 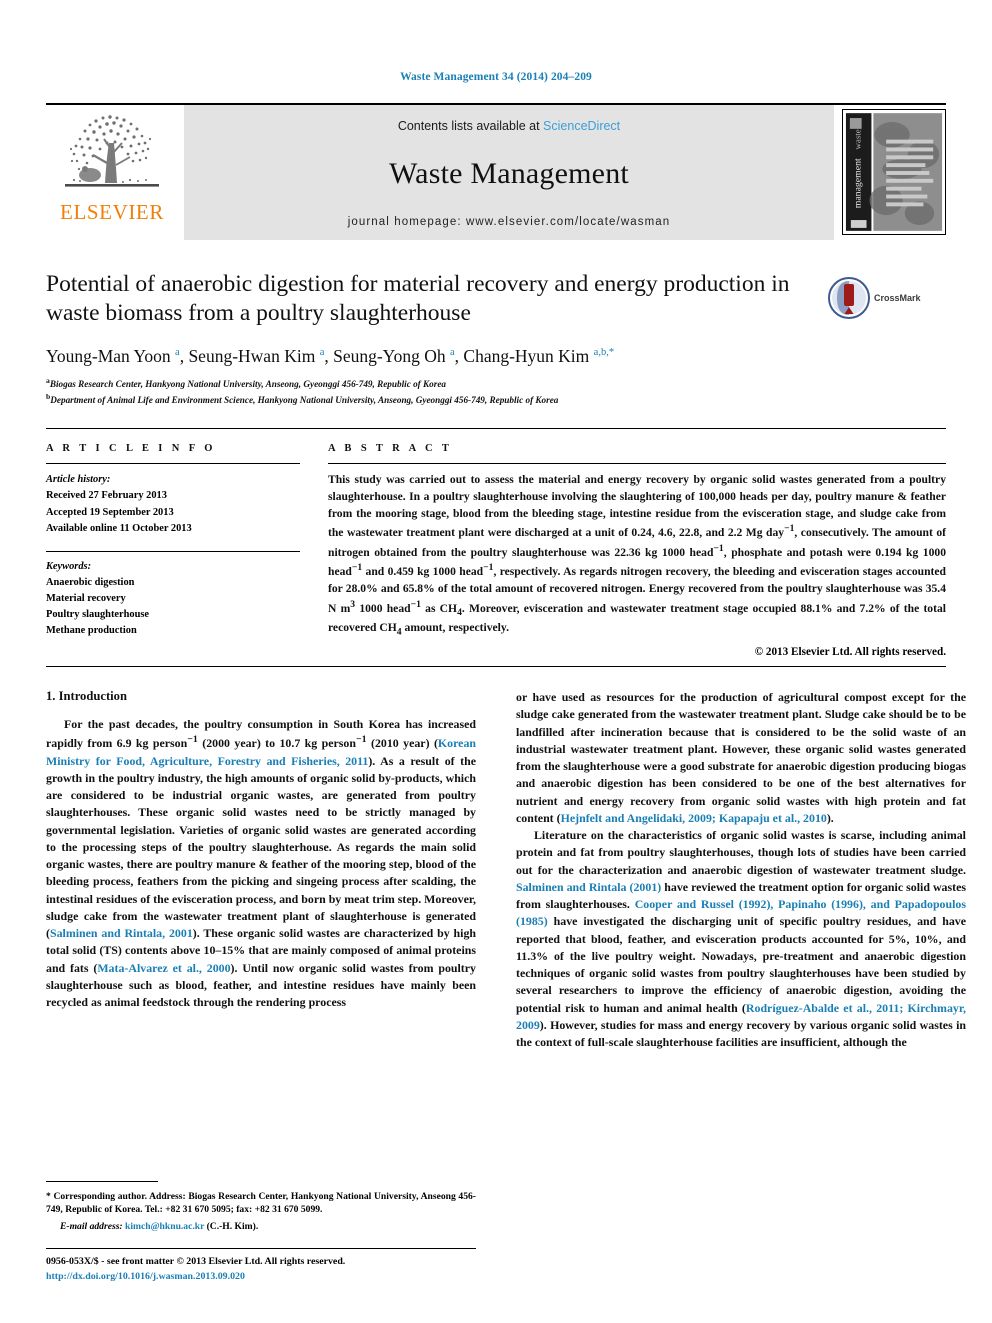 I want to click on email-link: kimch@hknu.ac.kr, so click(x=164, y=1226).